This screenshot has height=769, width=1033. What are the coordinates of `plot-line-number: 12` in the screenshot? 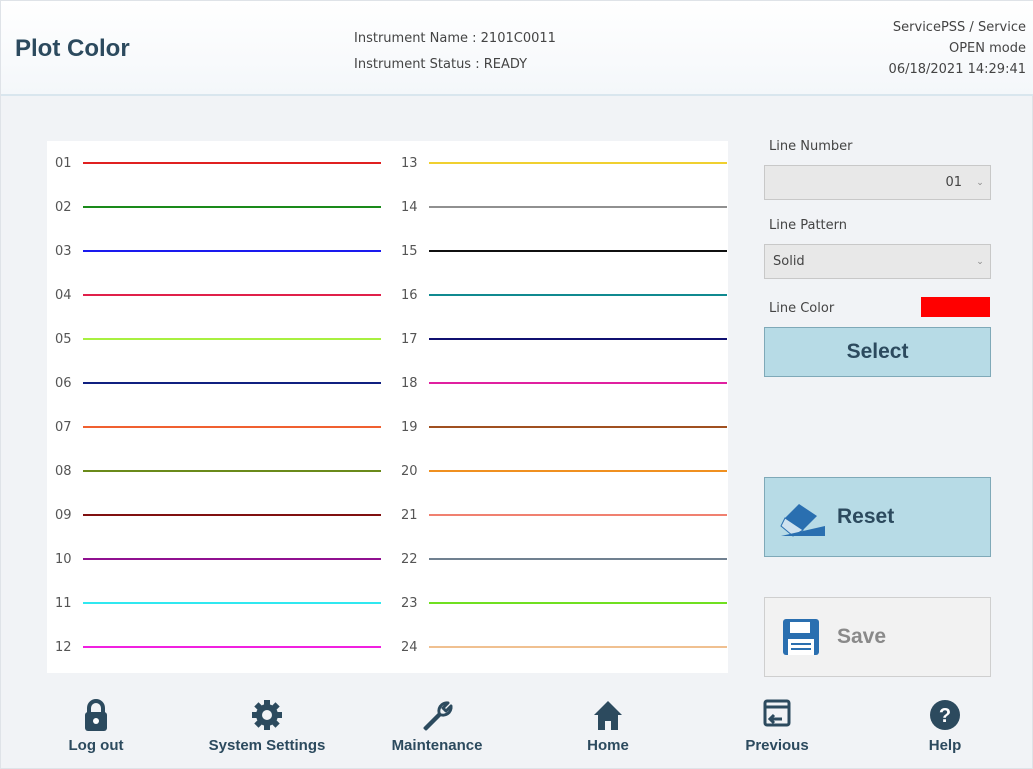 It's located at (63, 647).